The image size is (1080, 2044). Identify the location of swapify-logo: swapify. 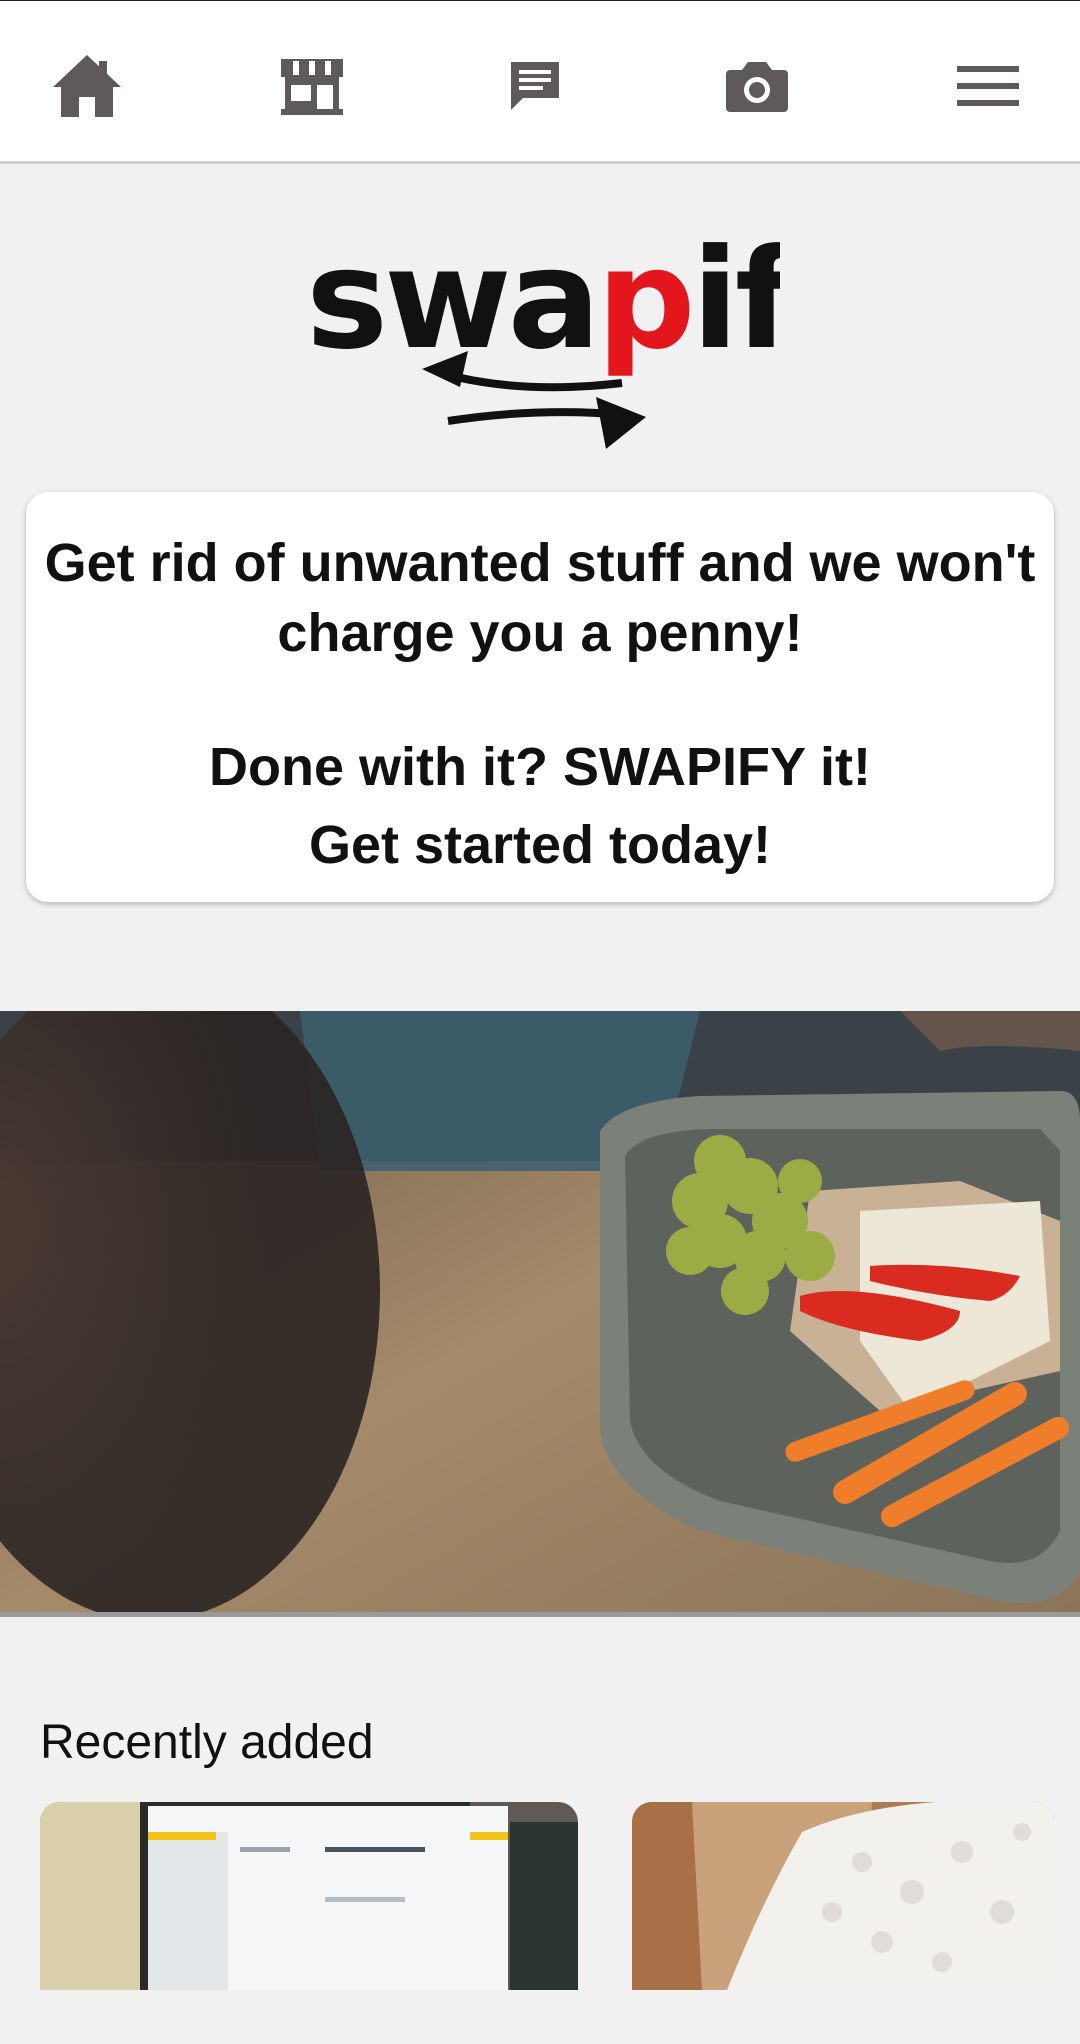
(591, 342).